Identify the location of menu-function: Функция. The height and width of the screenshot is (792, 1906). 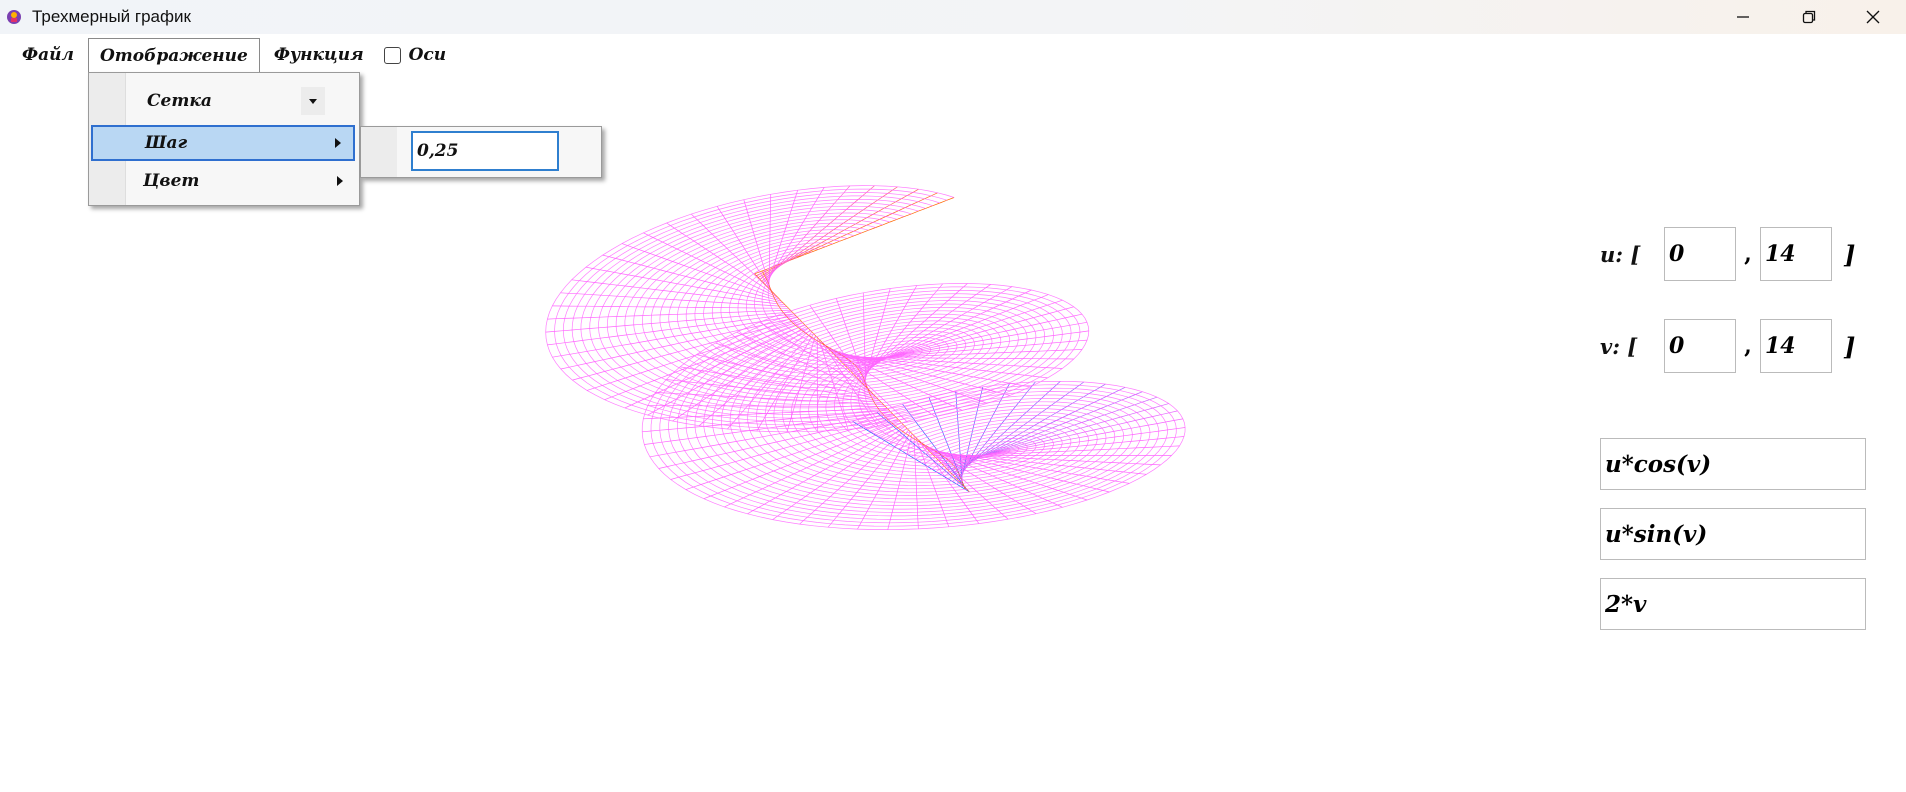
(319, 55).